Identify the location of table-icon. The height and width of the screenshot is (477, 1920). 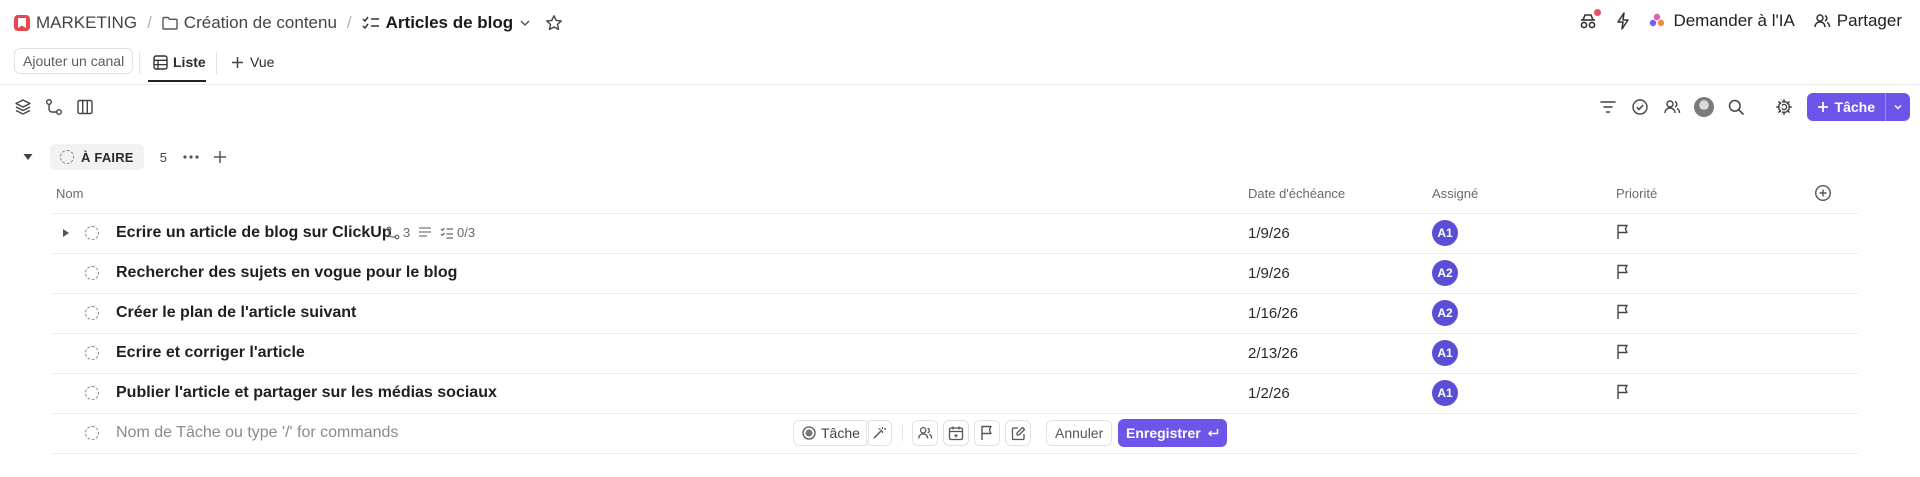
(160, 62).